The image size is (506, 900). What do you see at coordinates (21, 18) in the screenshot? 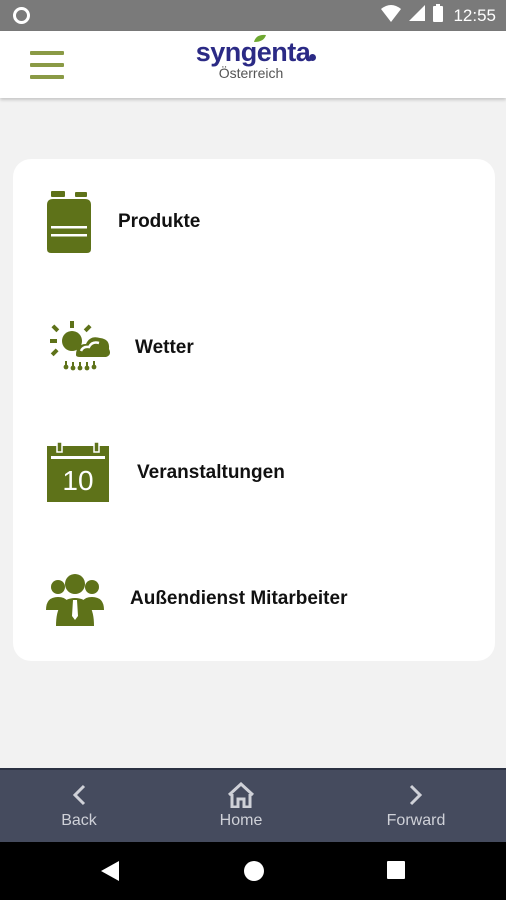
I see `notification-icon` at bounding box center [21, 18].